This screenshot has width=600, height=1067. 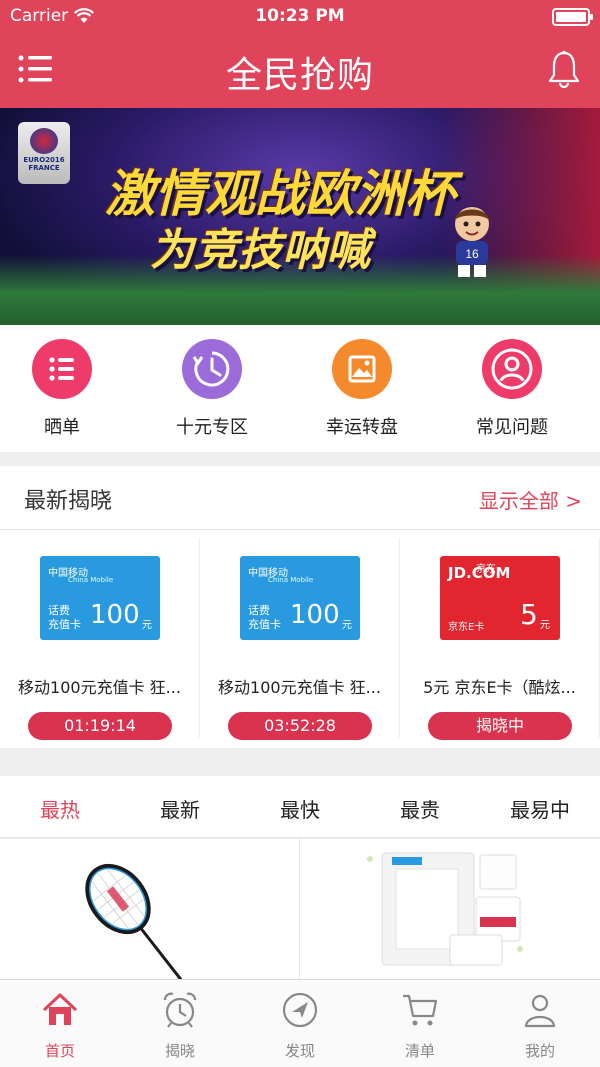 I want to click on nav-label: 首页, so click(x=59, y=1051).